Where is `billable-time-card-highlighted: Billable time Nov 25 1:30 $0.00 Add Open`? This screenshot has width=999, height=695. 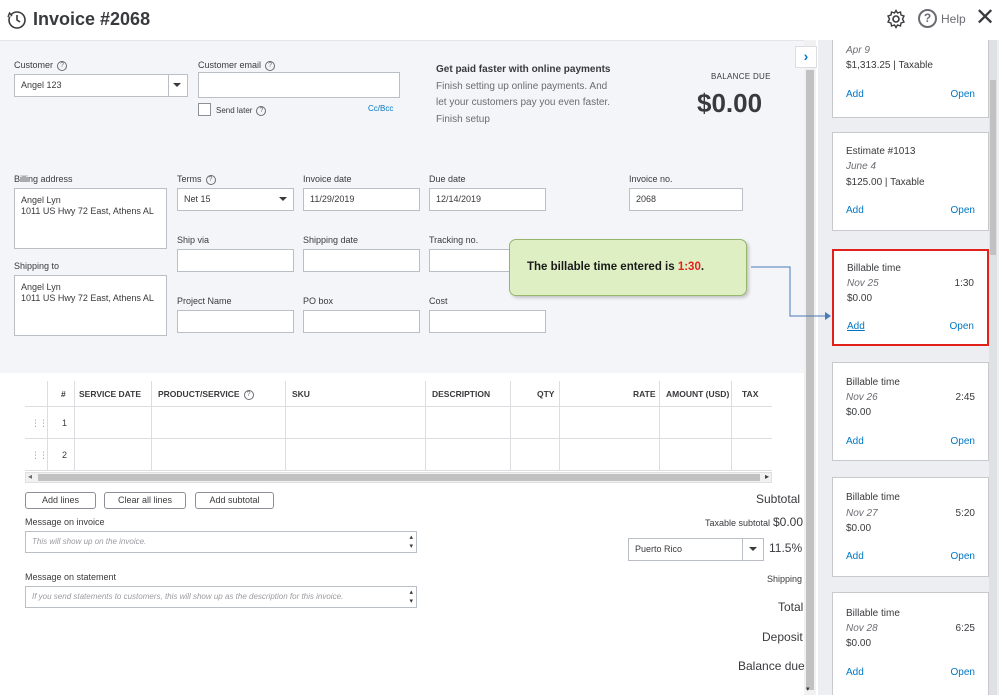 billable-time-card-highlighted: Billable time Nov 25 1:30 $0.00 Add Open is located at coordinates (910, 297).